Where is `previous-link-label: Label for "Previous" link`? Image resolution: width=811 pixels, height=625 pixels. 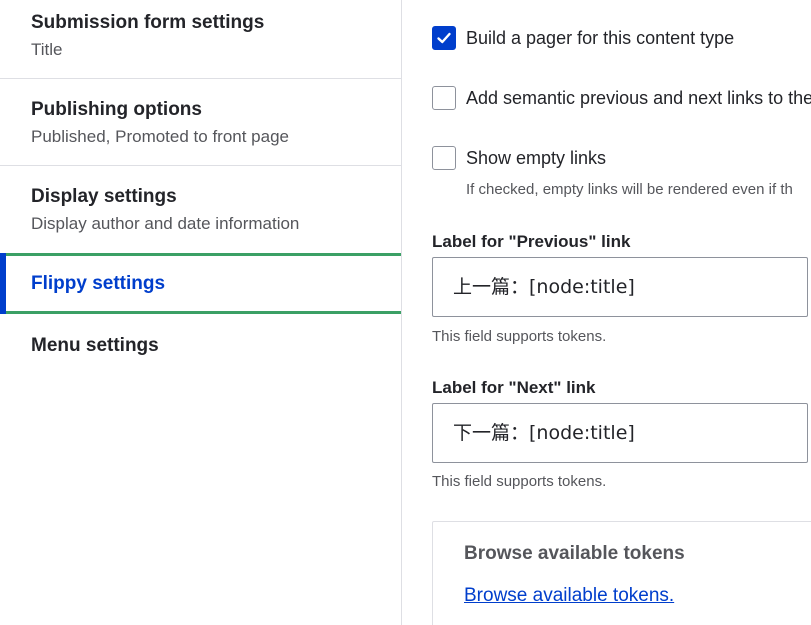 previous-link-label: Label for "Previous" link is located at coordinates (531, 241).